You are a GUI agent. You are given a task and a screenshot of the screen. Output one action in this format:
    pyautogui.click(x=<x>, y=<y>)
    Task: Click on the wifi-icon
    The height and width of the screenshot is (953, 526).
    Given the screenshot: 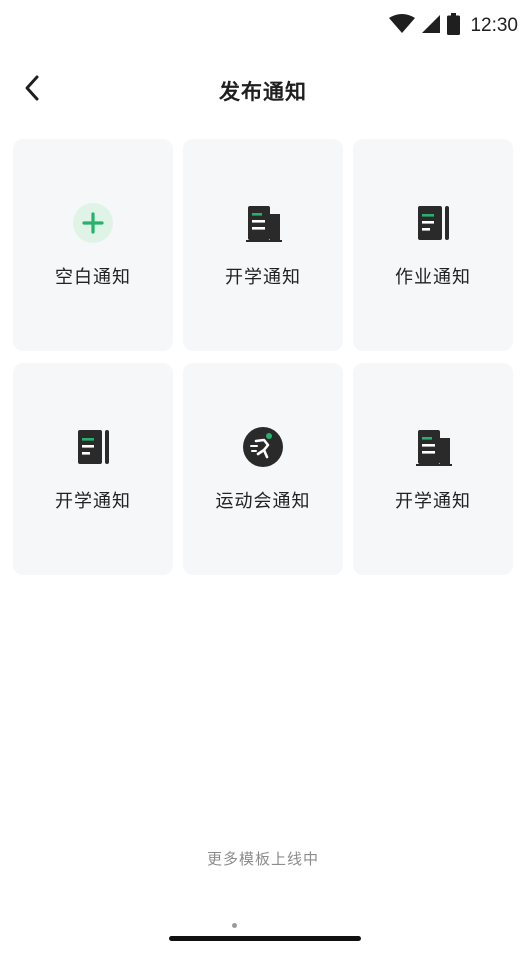 What is the action you would take?
    pyautogui.click(x=402, y=26)
    